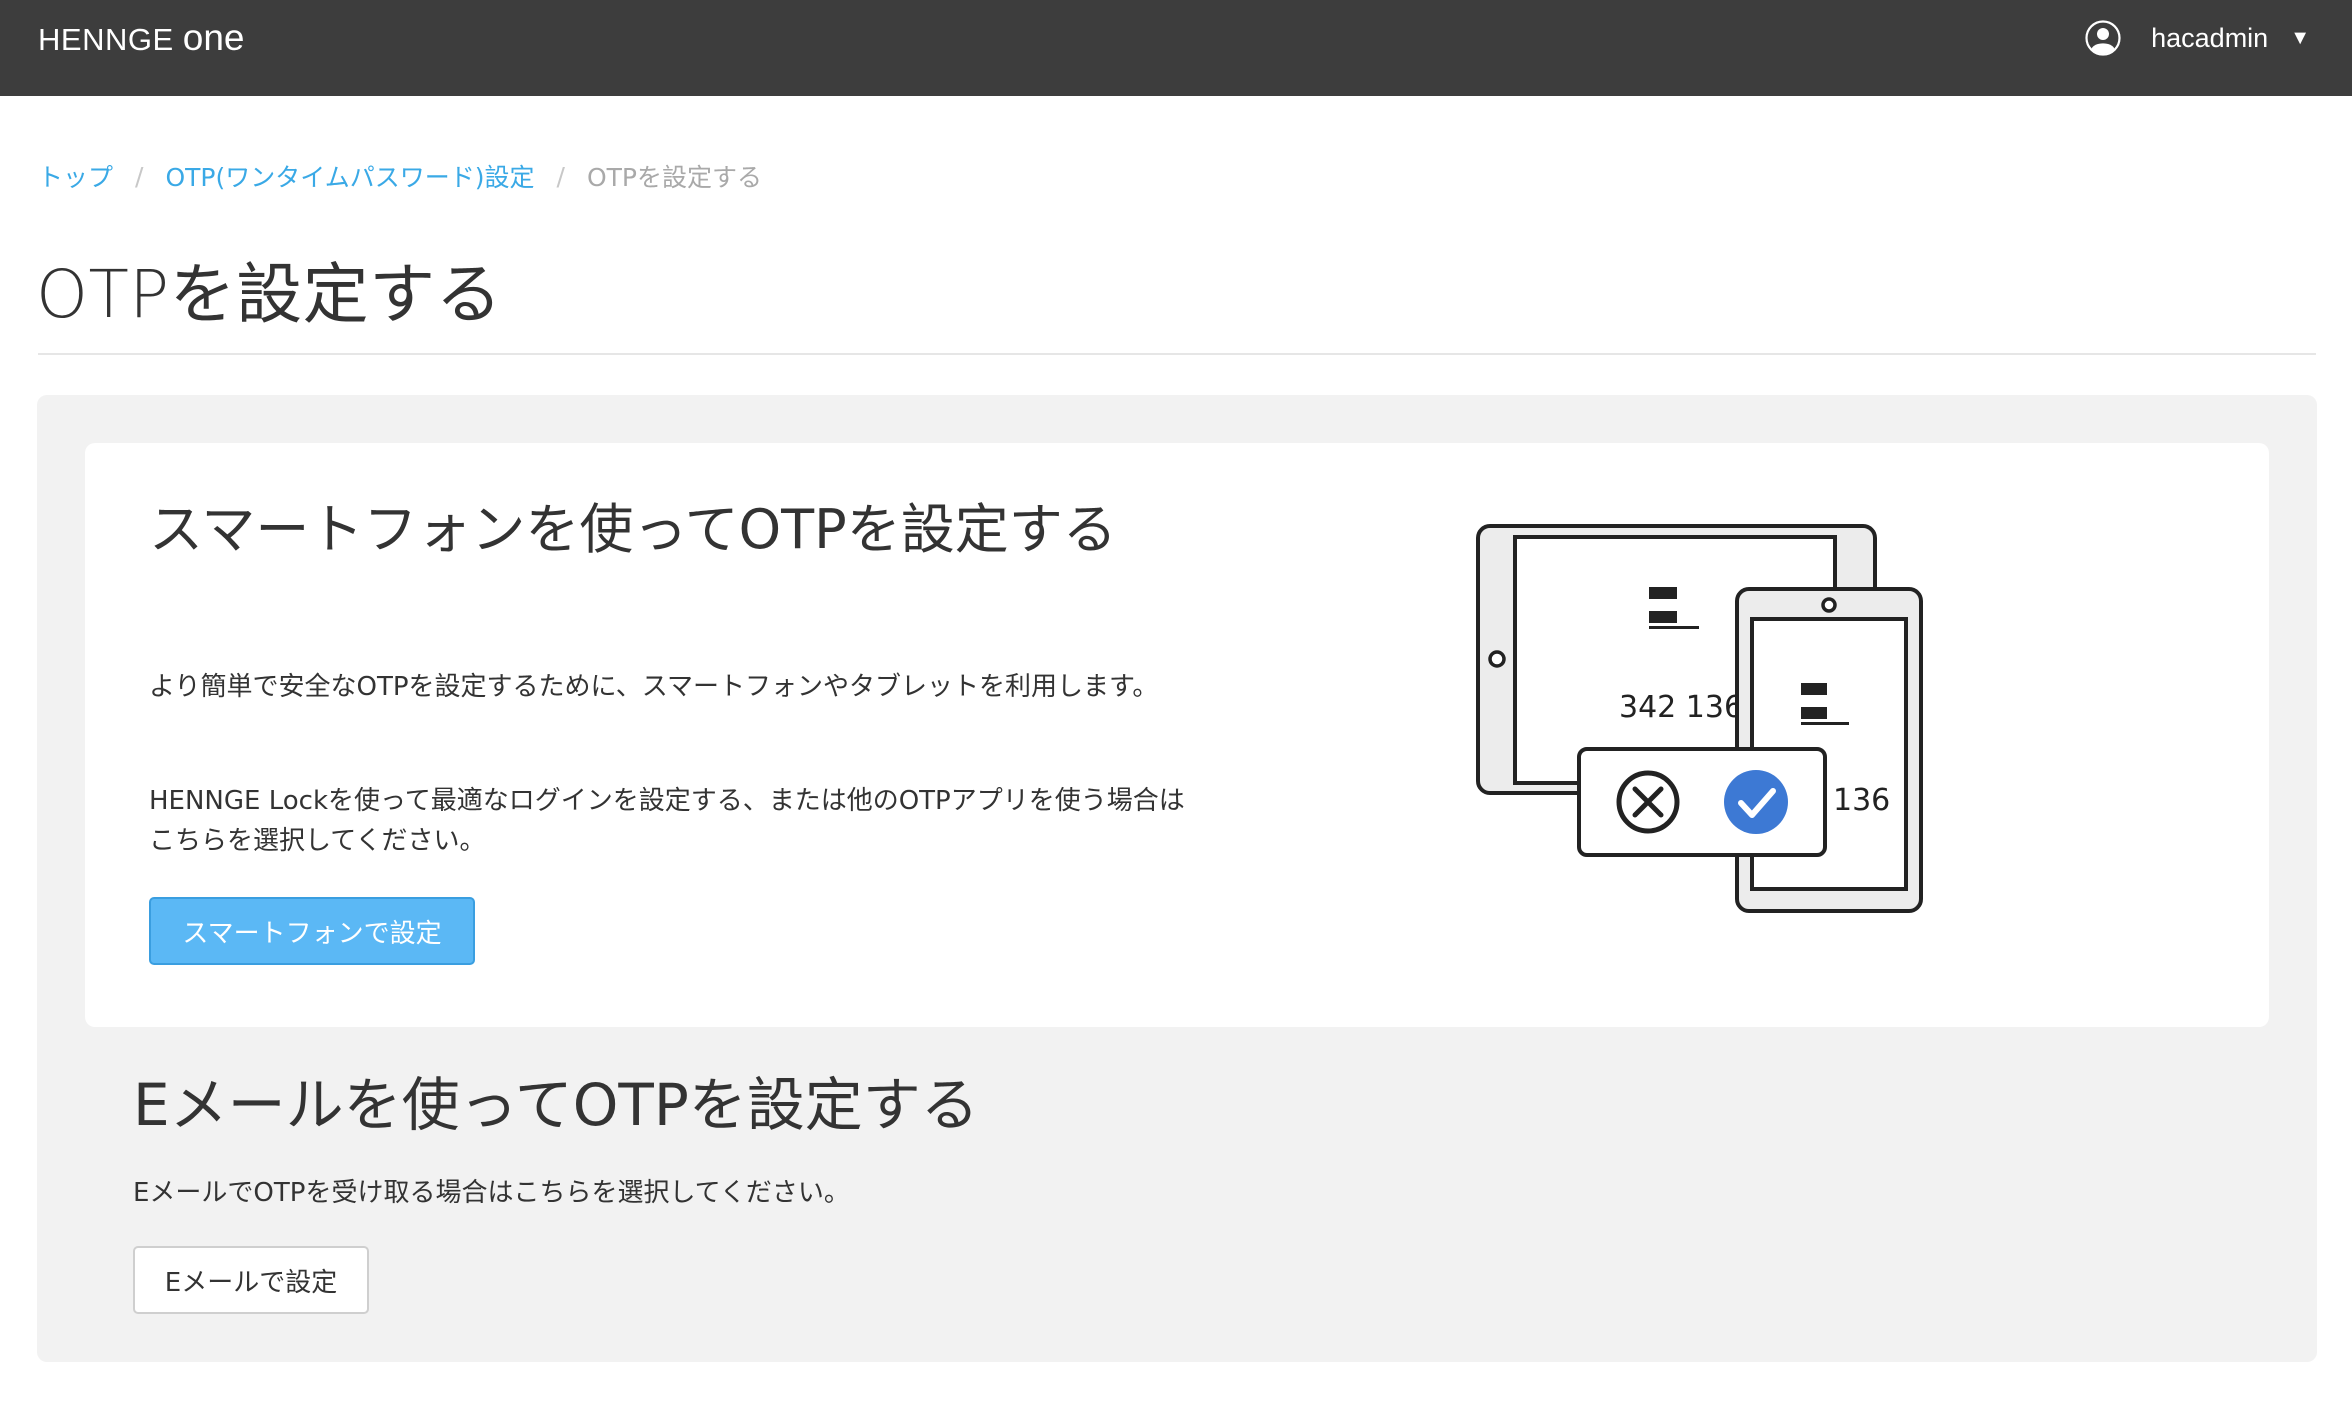  Describe the element at coordinates (269, 294) in the screenshot. I see `page-title: OTPを設定する` at that location.